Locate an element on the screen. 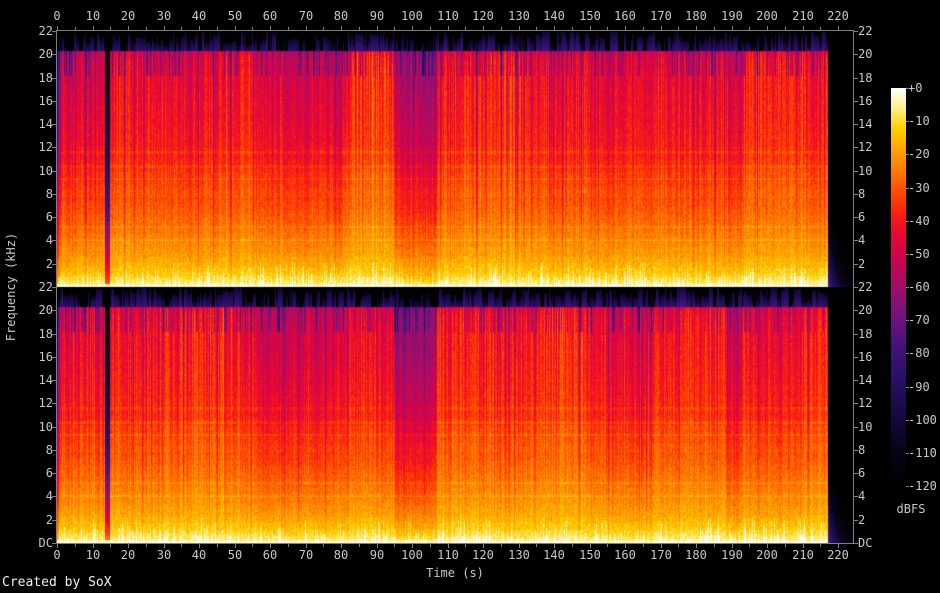 This screenshot has width=940, height=593. time-tick-label-top: 200 is located at coordinates (767, 16).